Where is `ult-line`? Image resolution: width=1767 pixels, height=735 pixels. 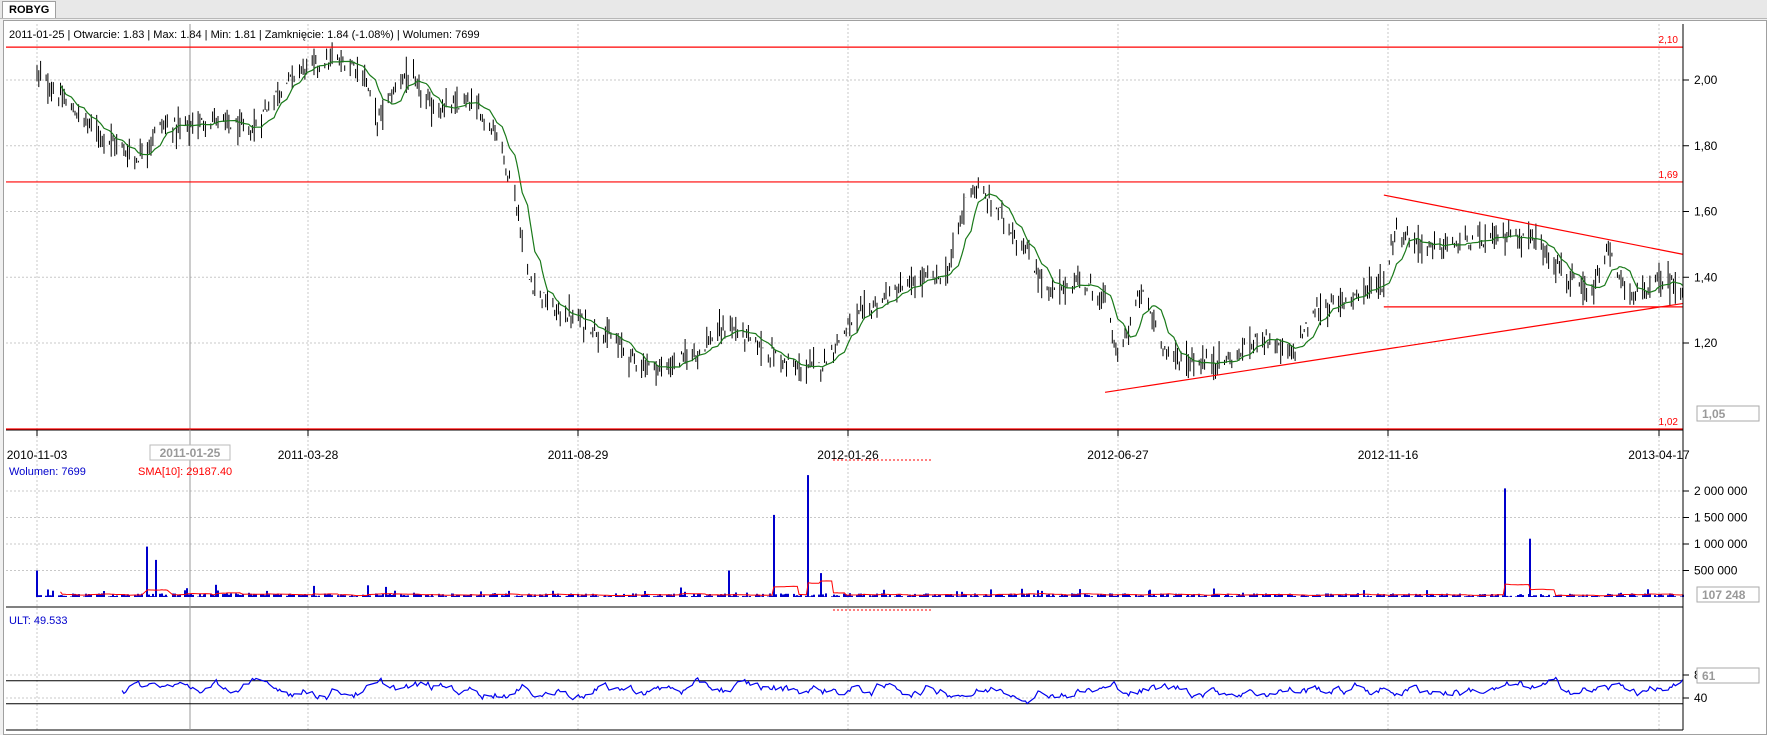 ult-line is located at coordinates (902, 690).